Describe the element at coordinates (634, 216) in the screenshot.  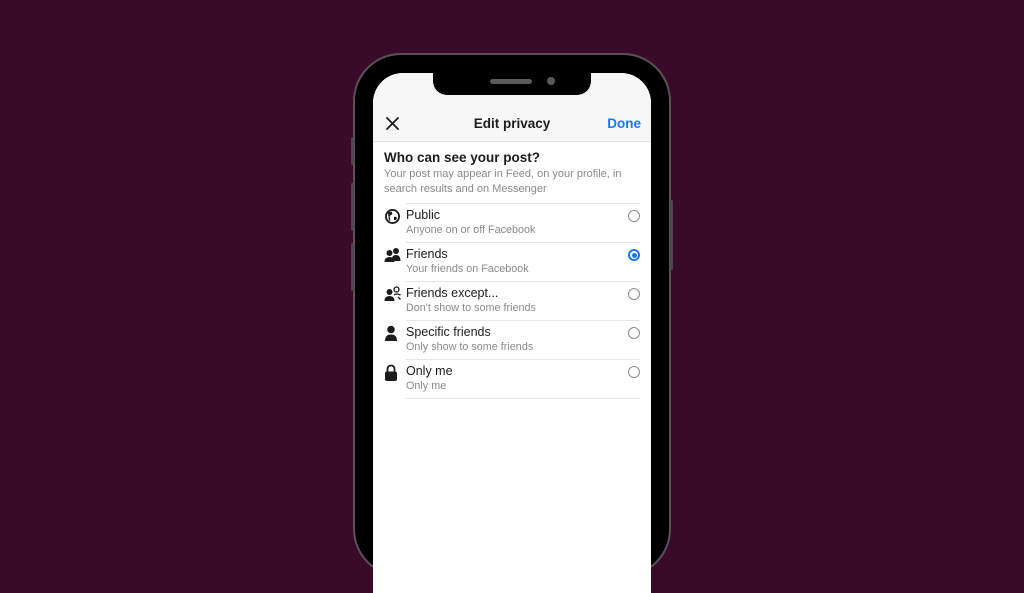
I see `radio-public` at that location.